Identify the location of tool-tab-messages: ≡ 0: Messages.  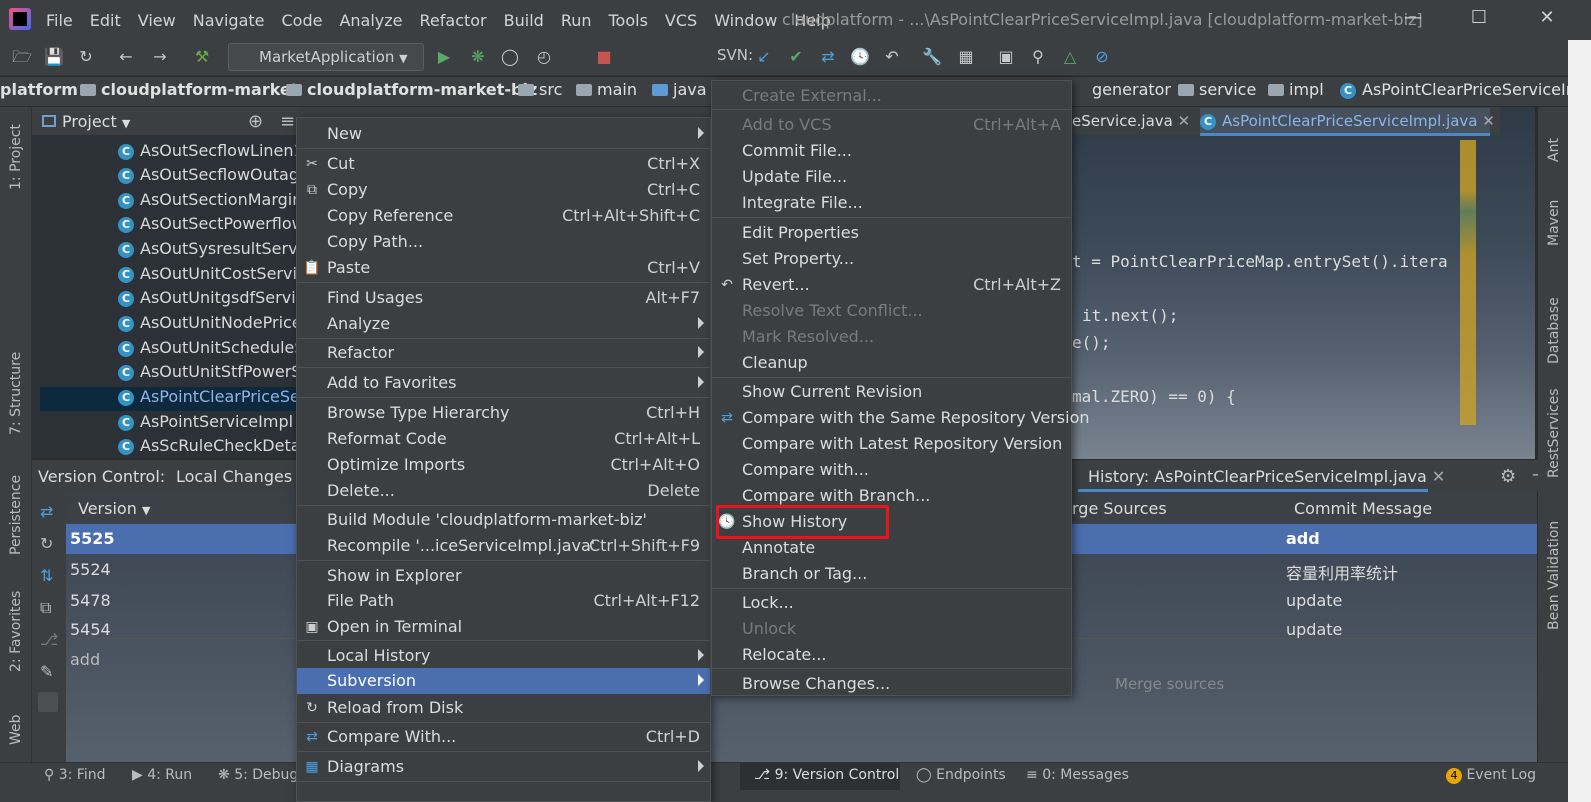
(1077, 775).